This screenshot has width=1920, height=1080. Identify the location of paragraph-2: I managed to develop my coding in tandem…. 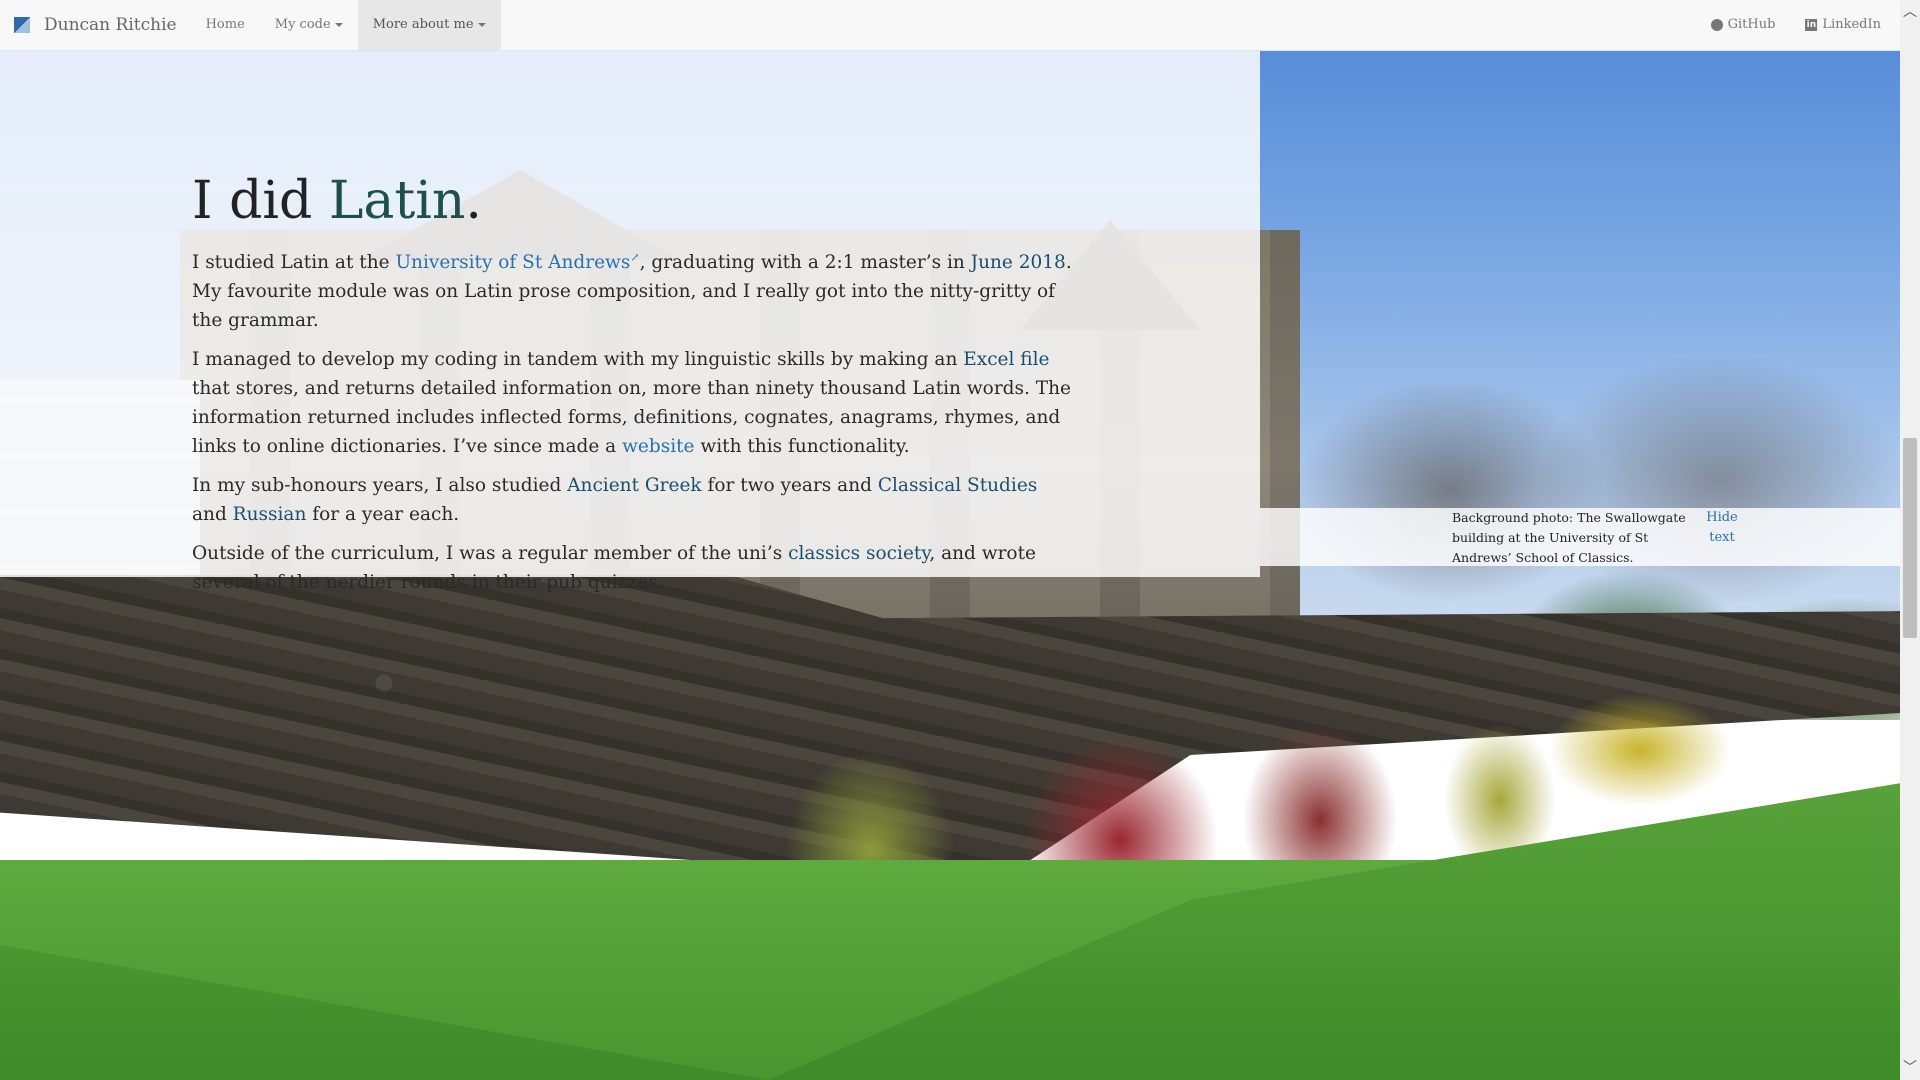
(632, 403).